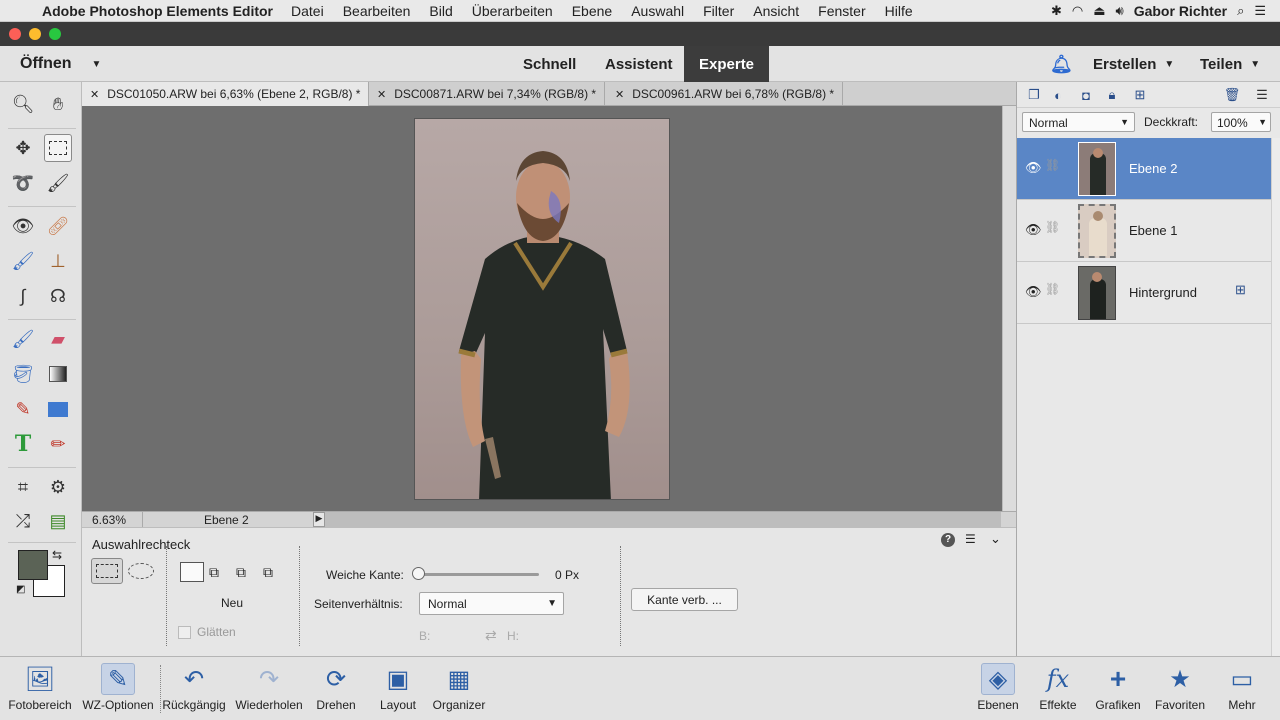 The image size is (1280, 720). What do you see at coordinates (23, 261) in the screenshot?
I see `smart-brush-tool-icon: 🖌︎` at bounding box center [23, 261].